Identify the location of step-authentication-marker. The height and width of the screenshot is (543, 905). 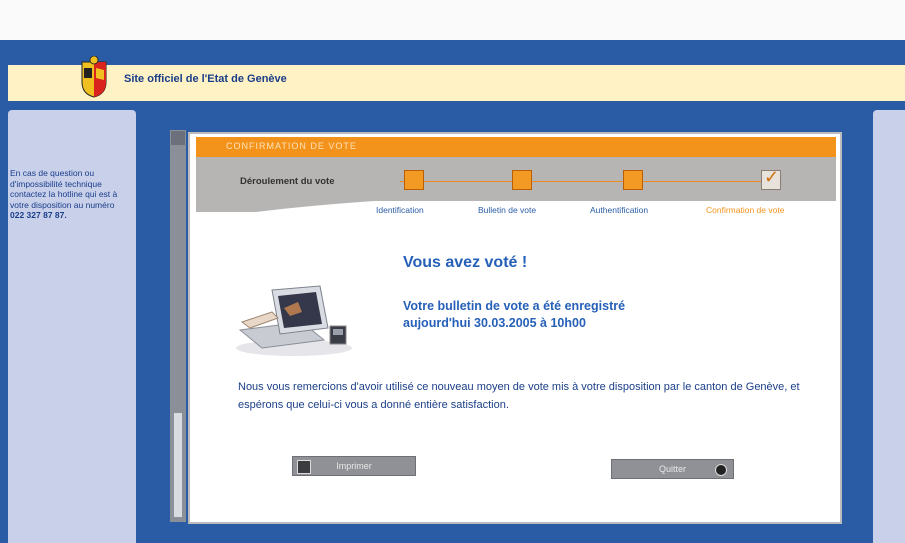
(633, 180).